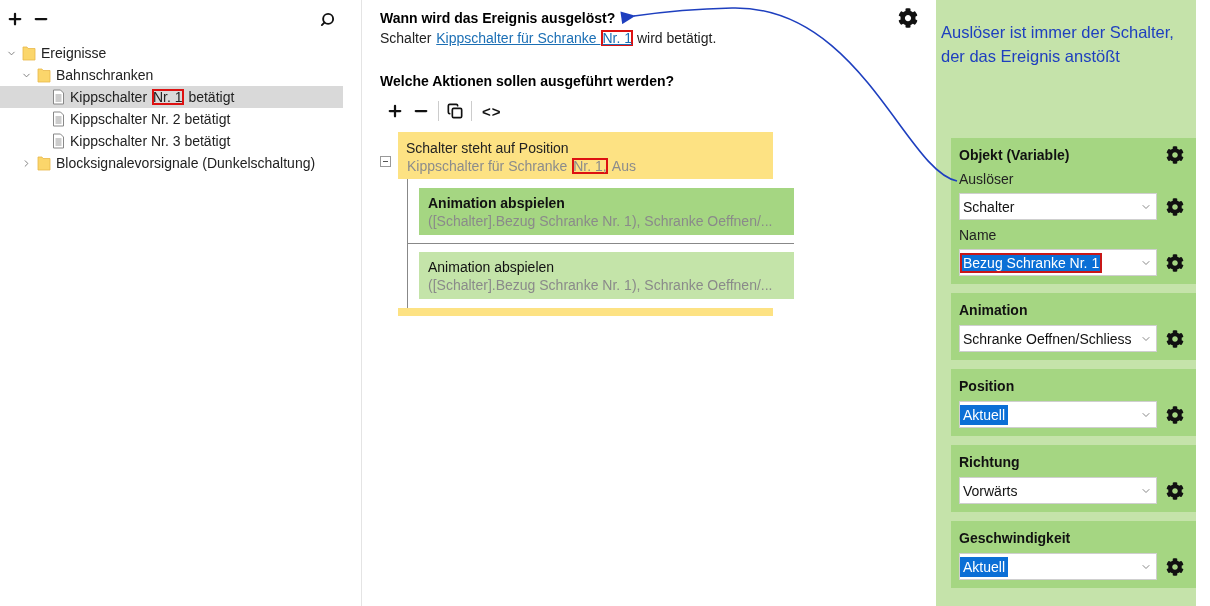  I want to click on dropdown: Schalter, so click(1058, 206).